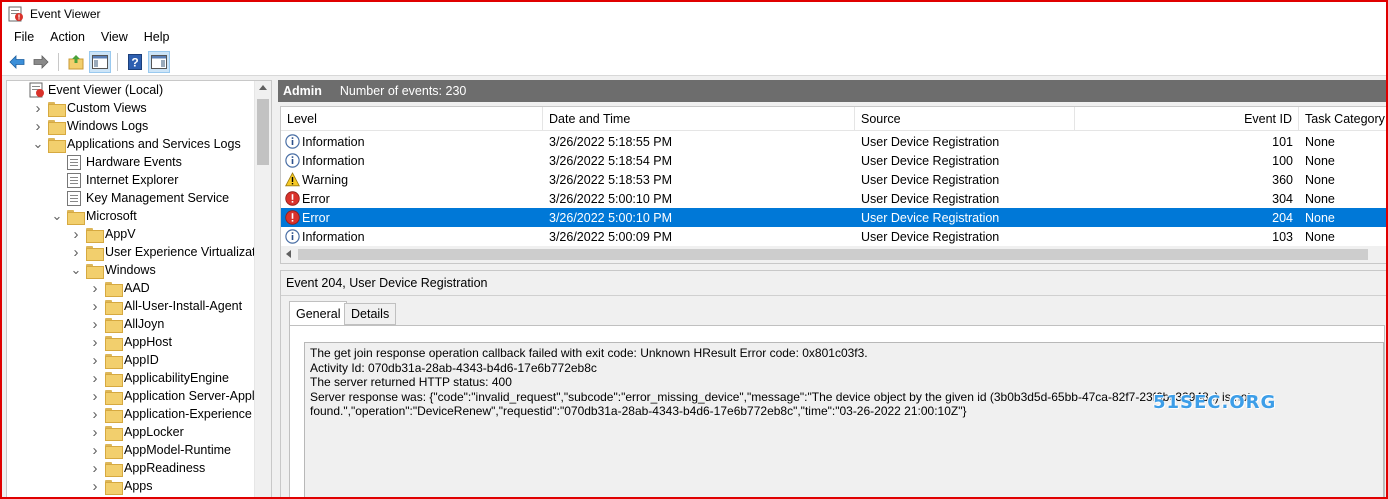 The image size is (1388, 499). I want to click on tree-item-label: Event Viewer (Local), so click(106, 90).